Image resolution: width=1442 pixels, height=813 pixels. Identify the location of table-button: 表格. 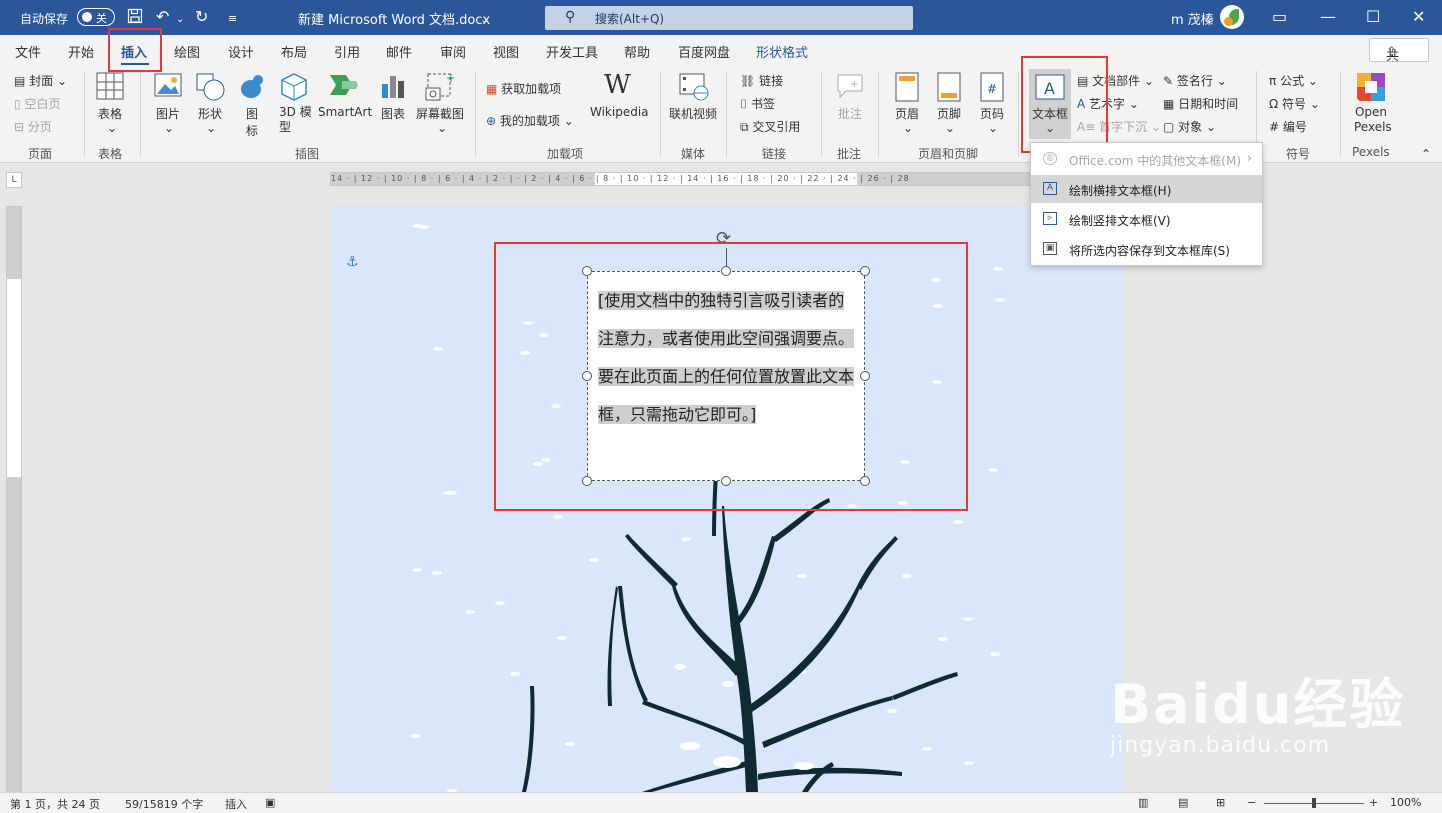
(110, 113).